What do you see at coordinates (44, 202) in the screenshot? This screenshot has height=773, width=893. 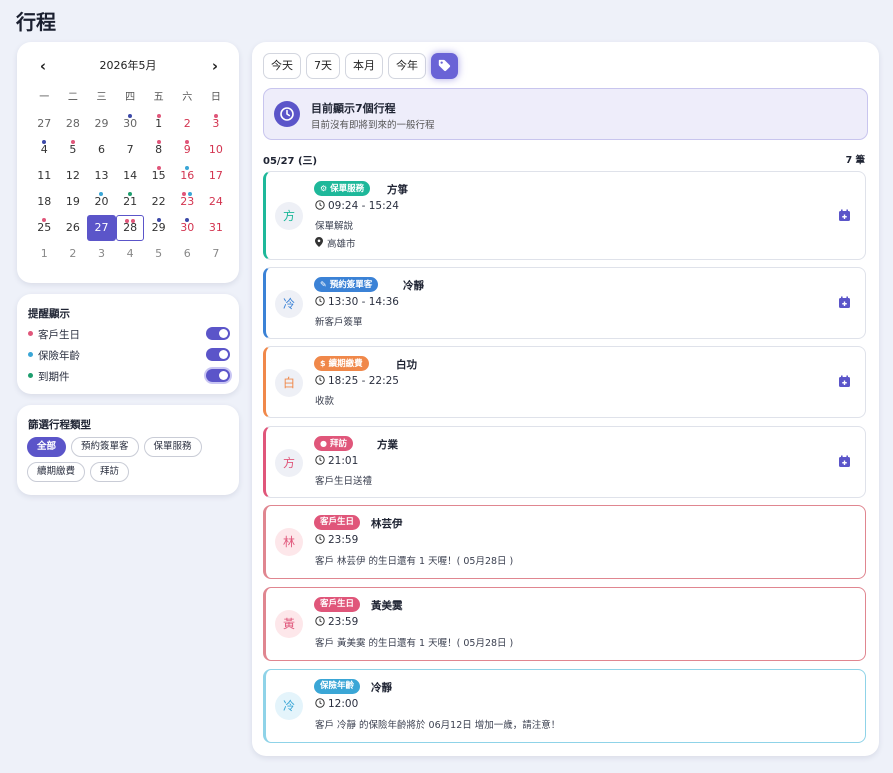 I see `calendar-day: 18` at bounding box center [44, 202].